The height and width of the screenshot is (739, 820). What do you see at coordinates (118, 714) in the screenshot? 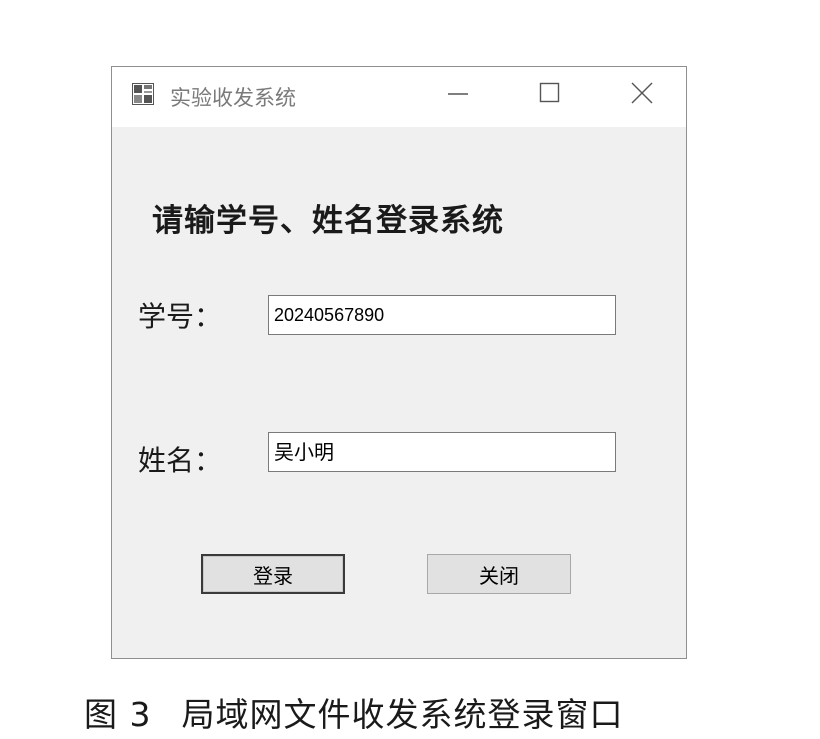
I see `figure-number: 图 3` at bounding box center [118, 714].